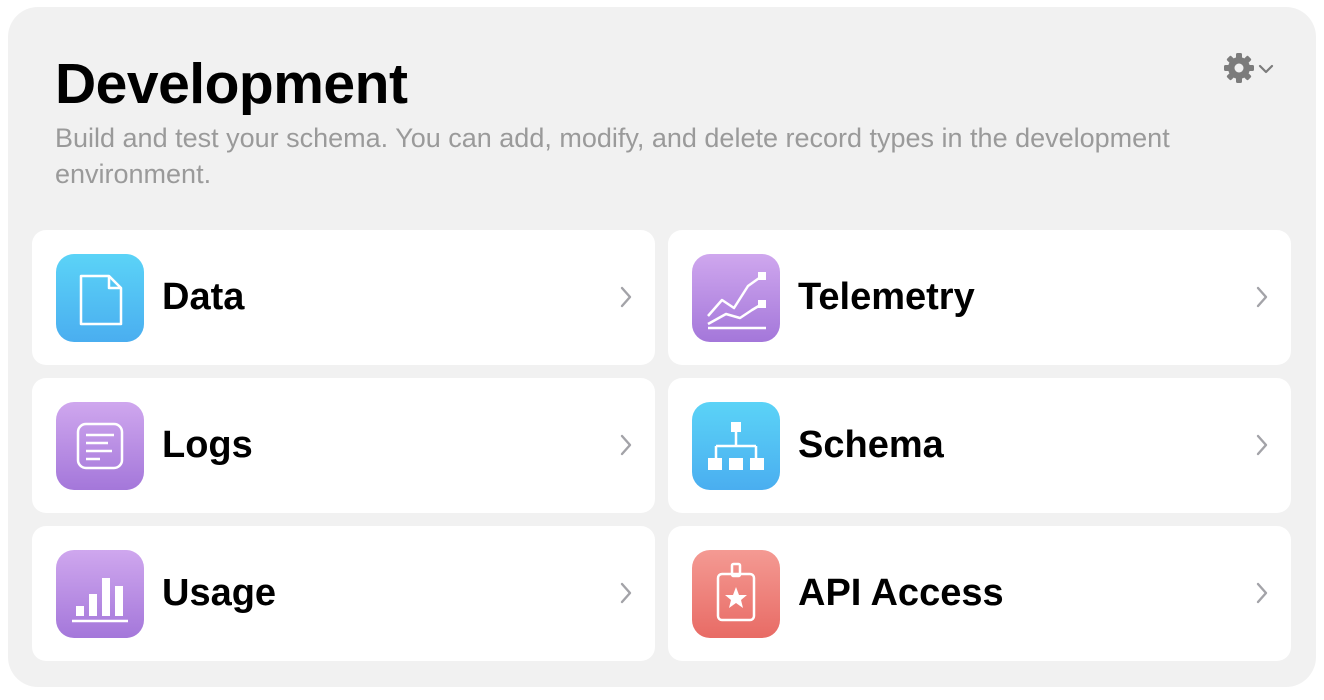  What do you see at coordinates (100, 594) in the screenshot?
I see `bar-chart-icon` at bounding box center [100, 594].